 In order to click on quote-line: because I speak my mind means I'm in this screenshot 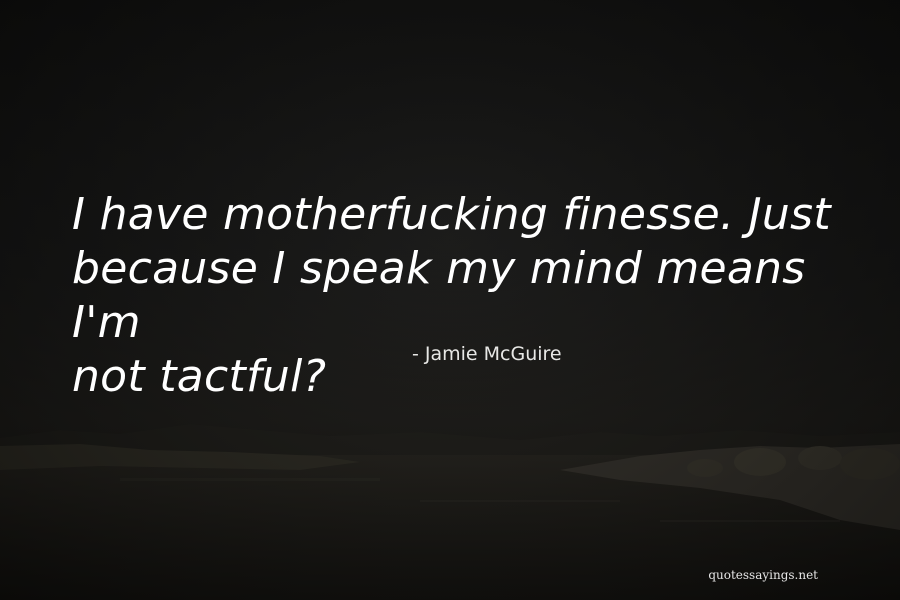, I will do `click(439, 295)`.